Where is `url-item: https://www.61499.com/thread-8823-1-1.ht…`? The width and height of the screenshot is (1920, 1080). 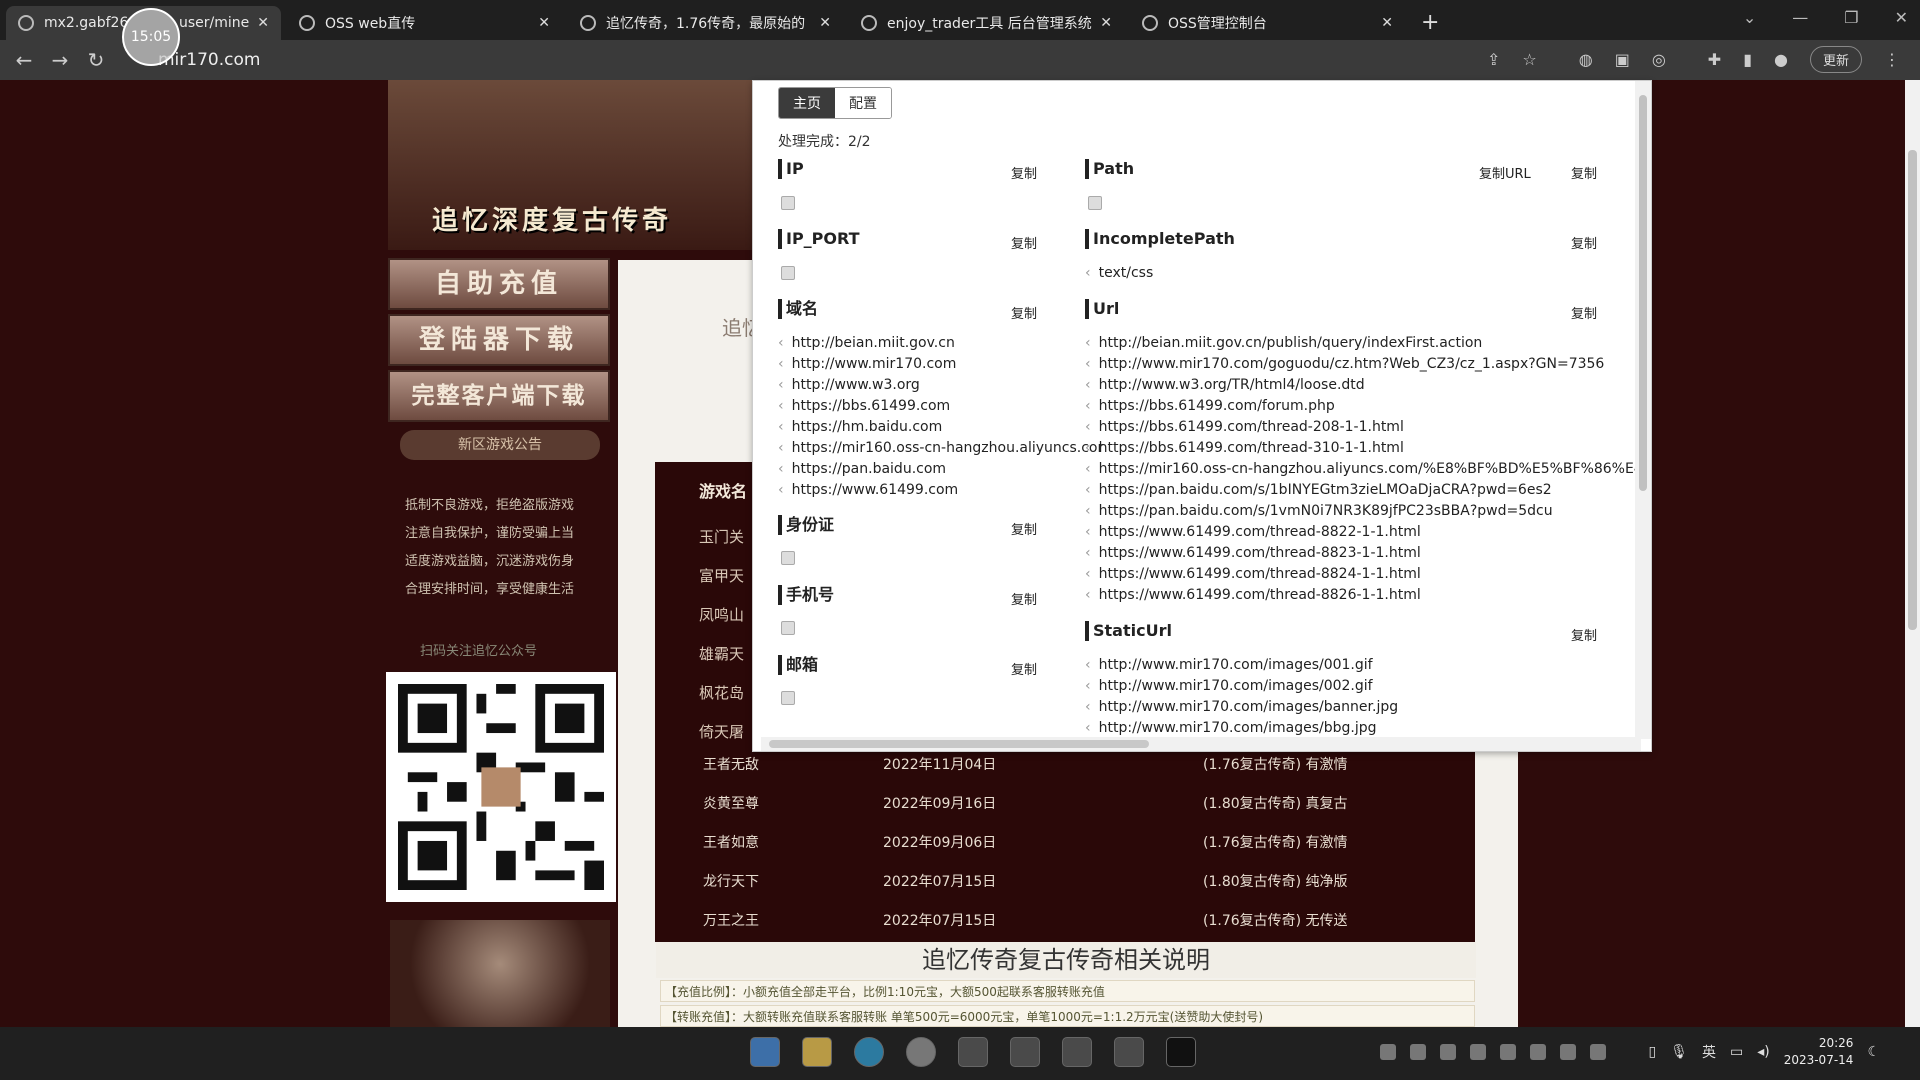
url-item: https://www.61499.com/thread-8823-1-1.ht… is located at coordinates (1253, 553).